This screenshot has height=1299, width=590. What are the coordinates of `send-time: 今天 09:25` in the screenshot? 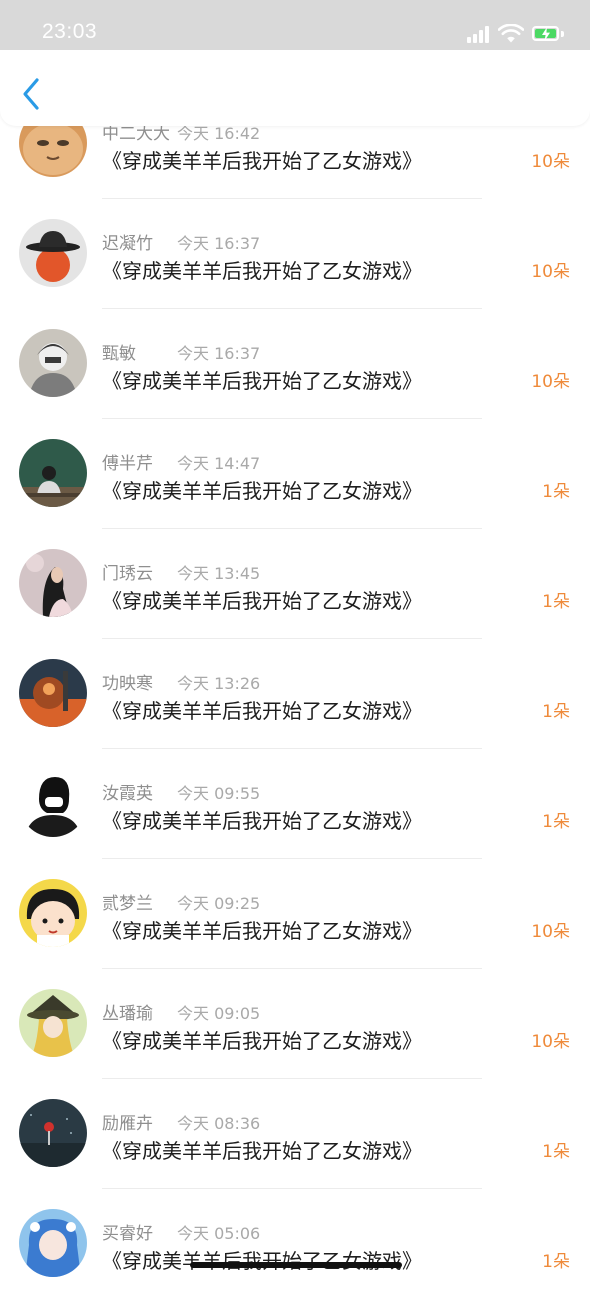 It's located at (219, 903).